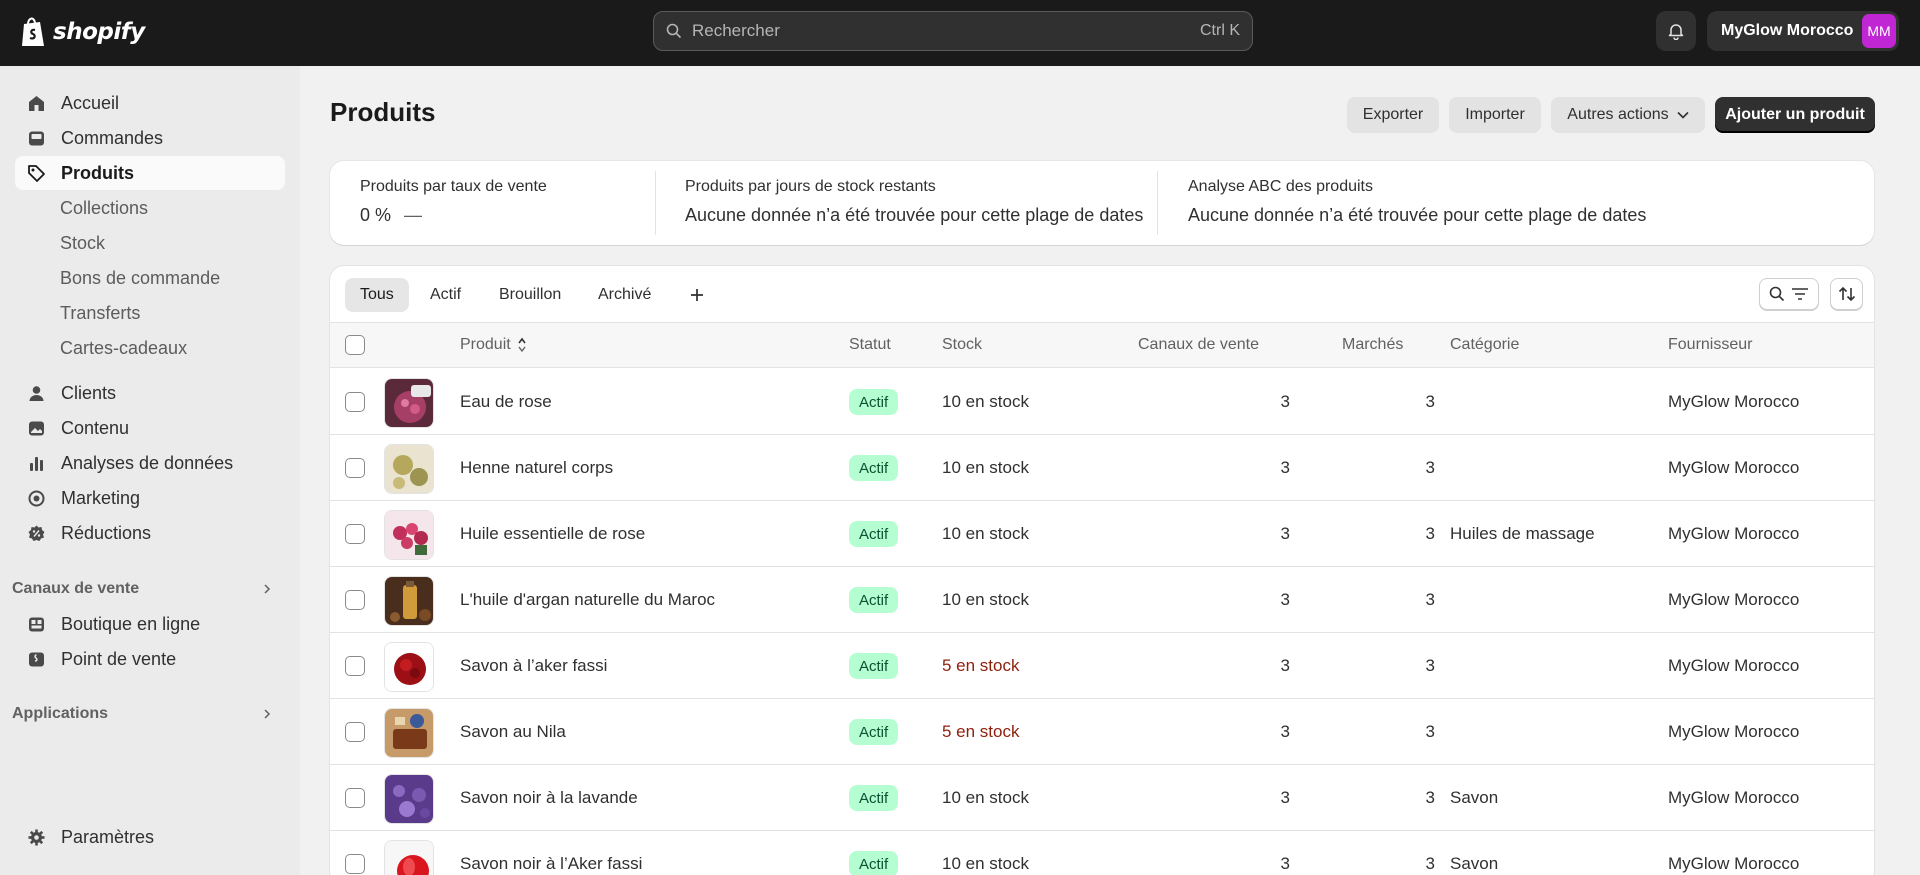  Describe the element at coordinates (150, 837) in the screenshot. I see `sidebar-item-parametres: Paramètres` at that location.